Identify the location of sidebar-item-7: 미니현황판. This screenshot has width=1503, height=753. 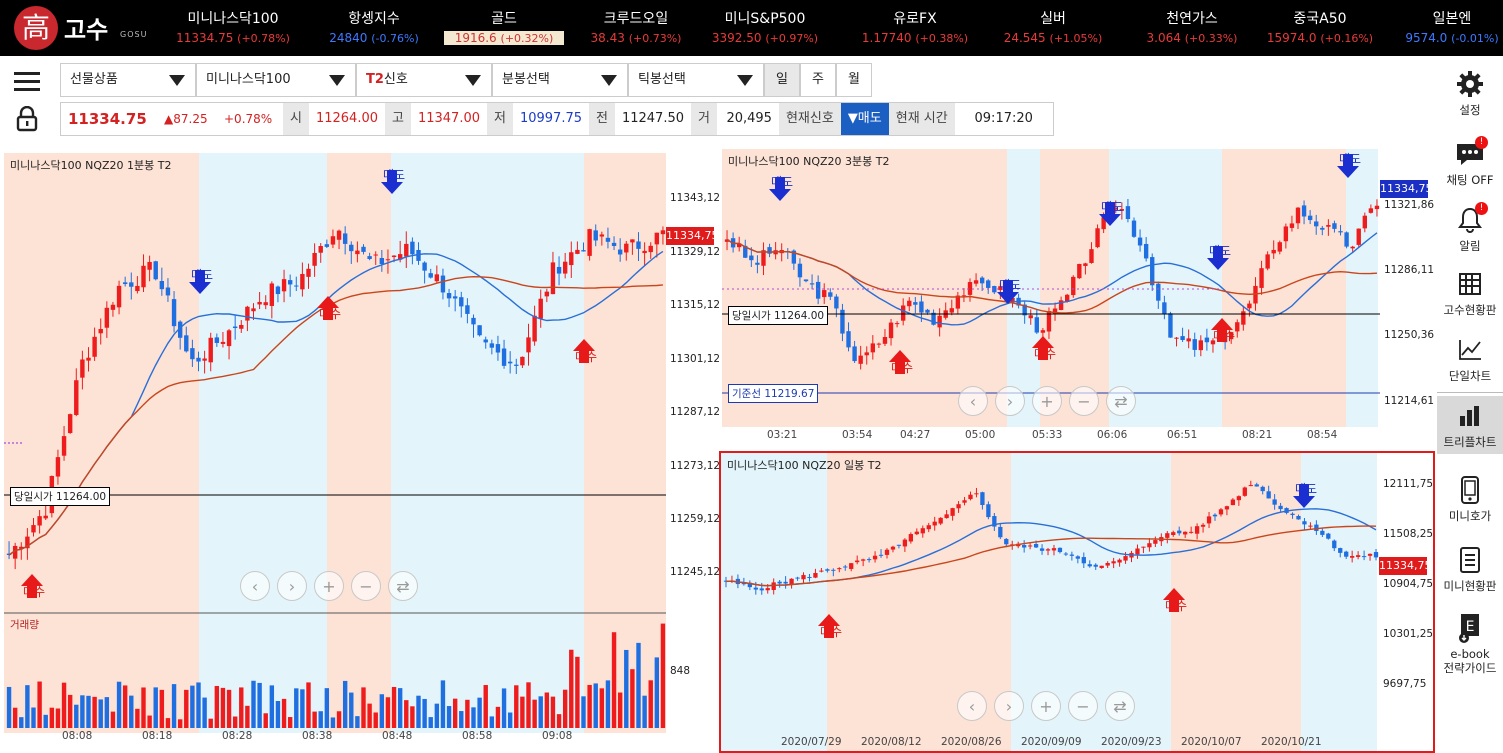
(1470, 569).